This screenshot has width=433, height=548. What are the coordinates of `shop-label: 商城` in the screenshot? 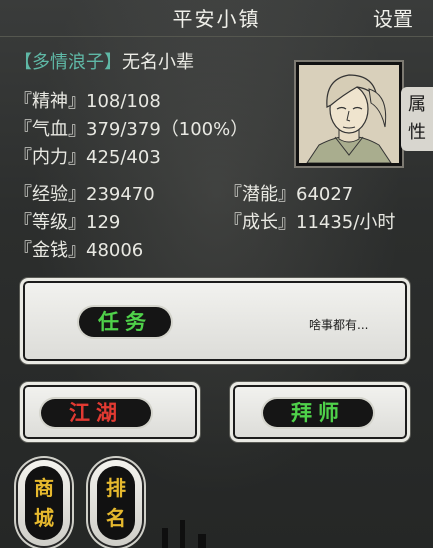 It's located at (44, 503).